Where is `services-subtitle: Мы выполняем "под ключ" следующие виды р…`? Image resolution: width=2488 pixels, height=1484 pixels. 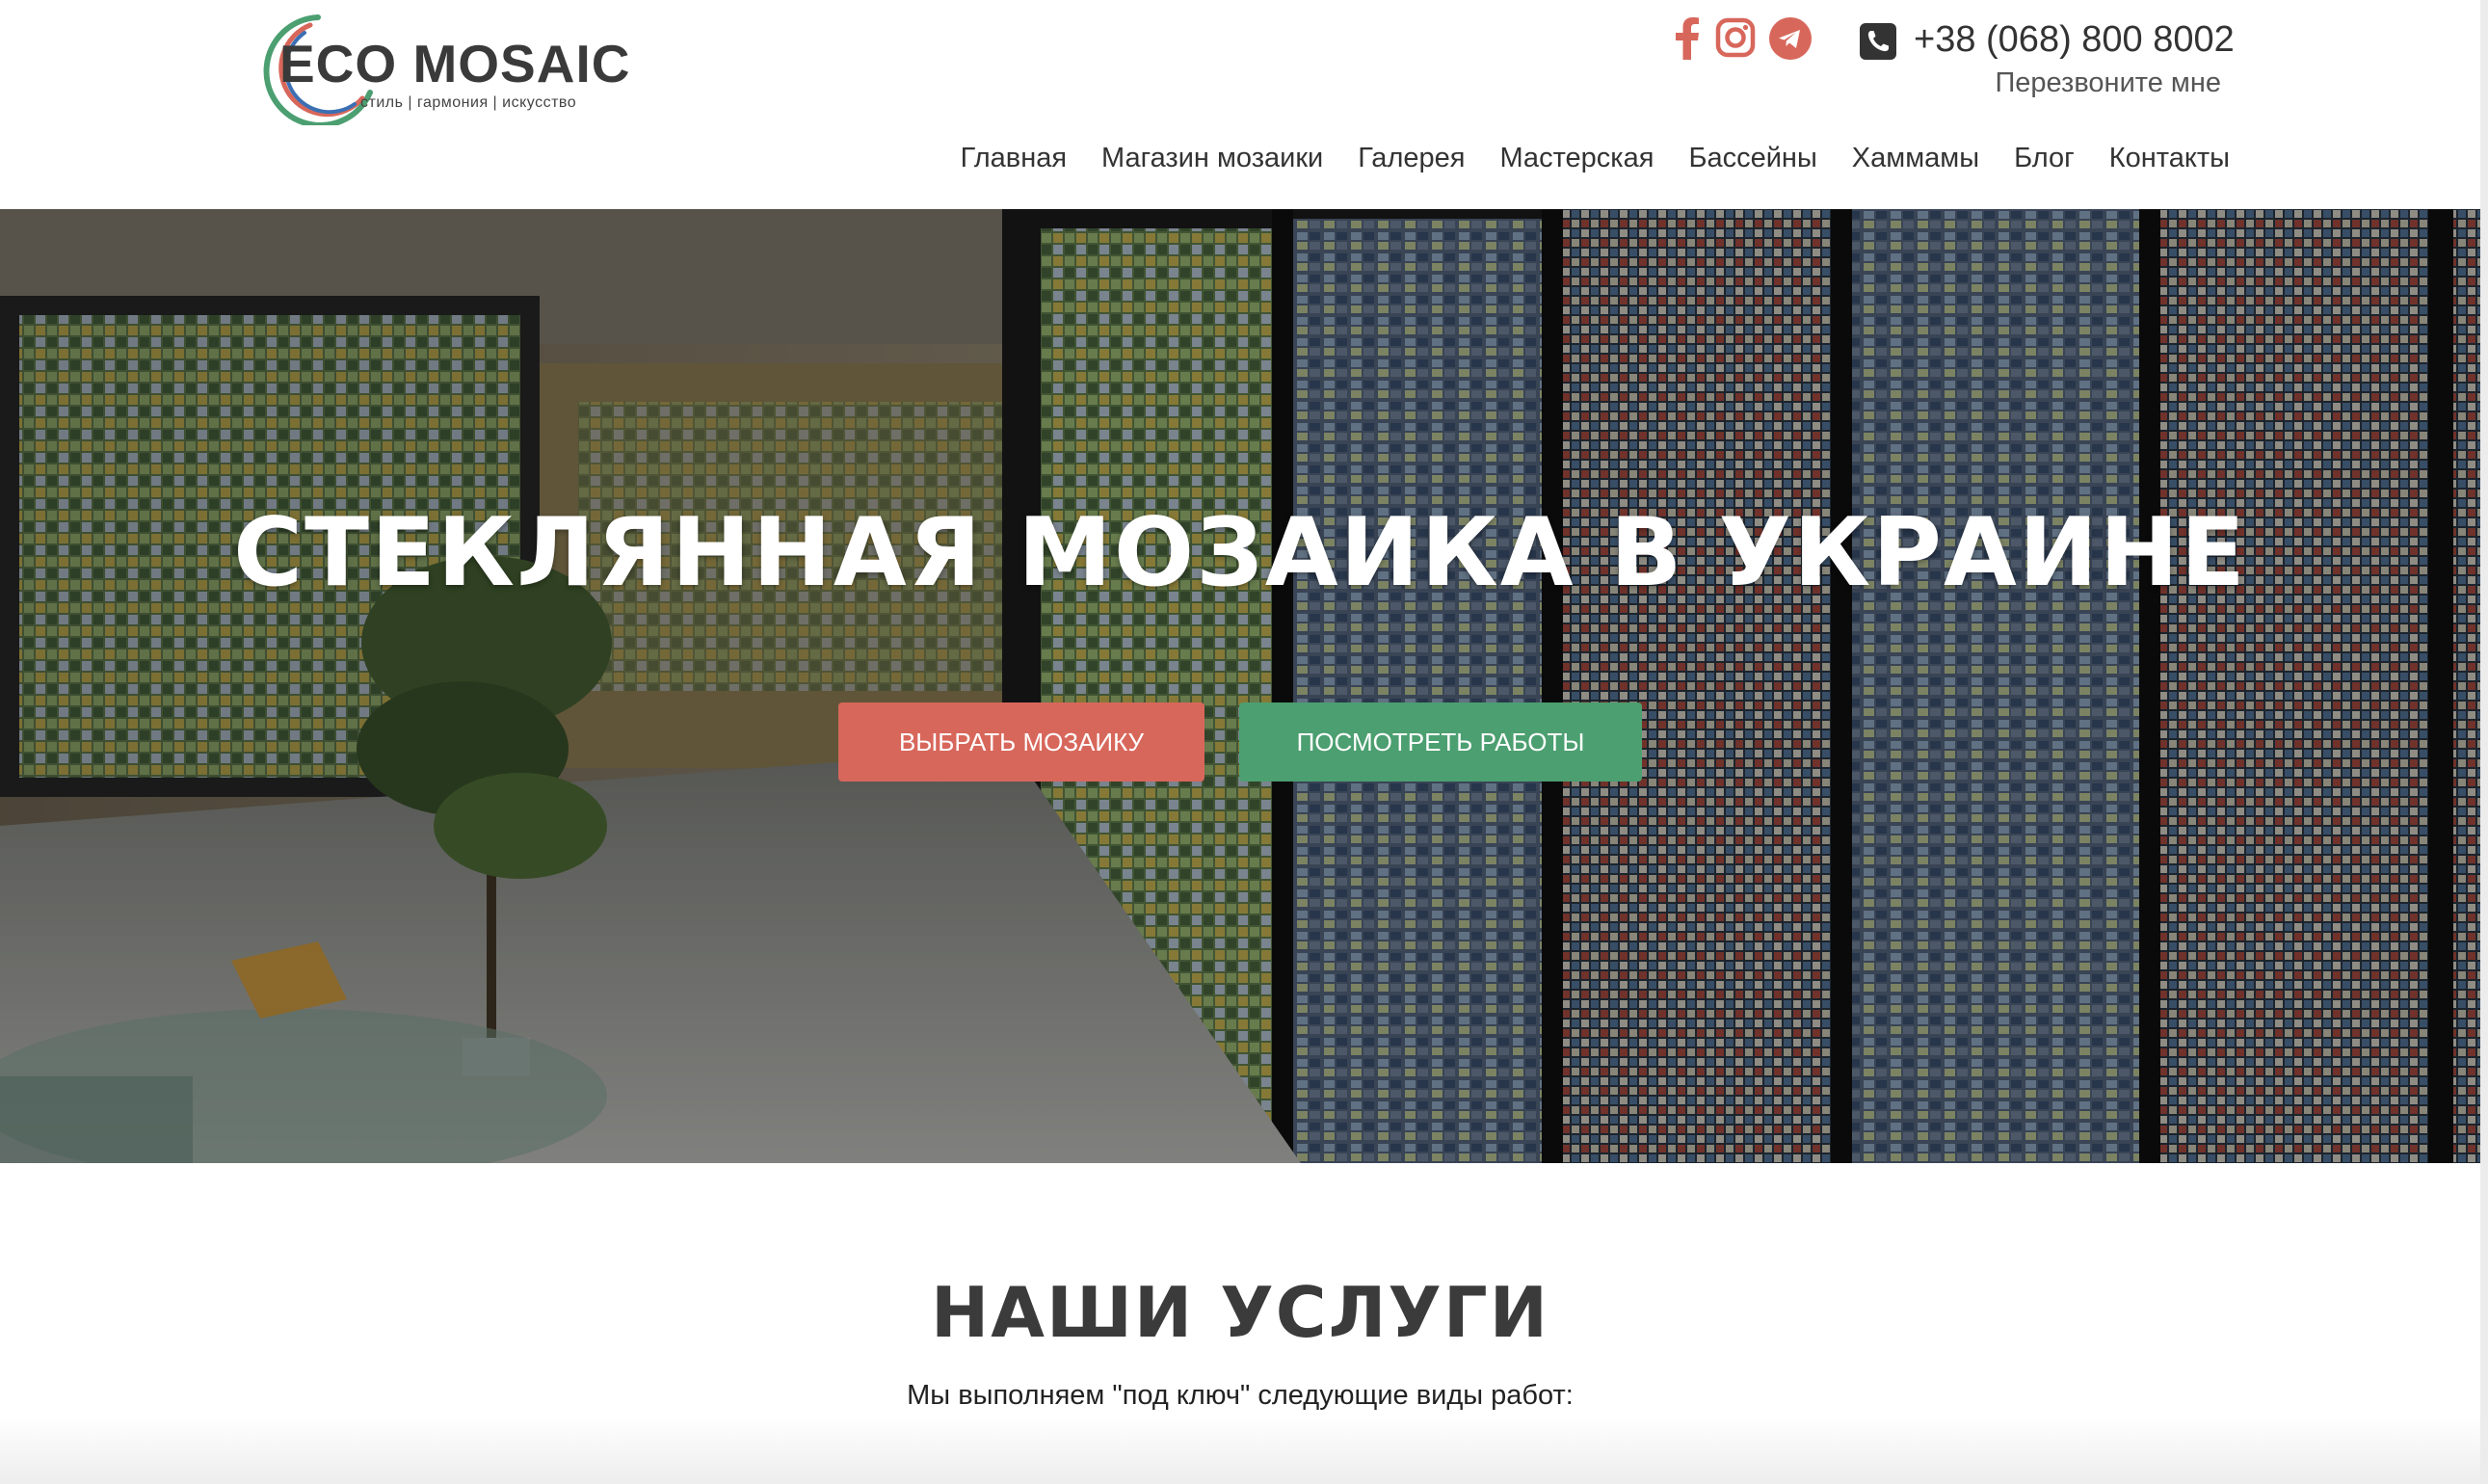
services-subtitle: Мы выполняем "под ключ" следующие виды р… is located at coordinates (1240, 1395).